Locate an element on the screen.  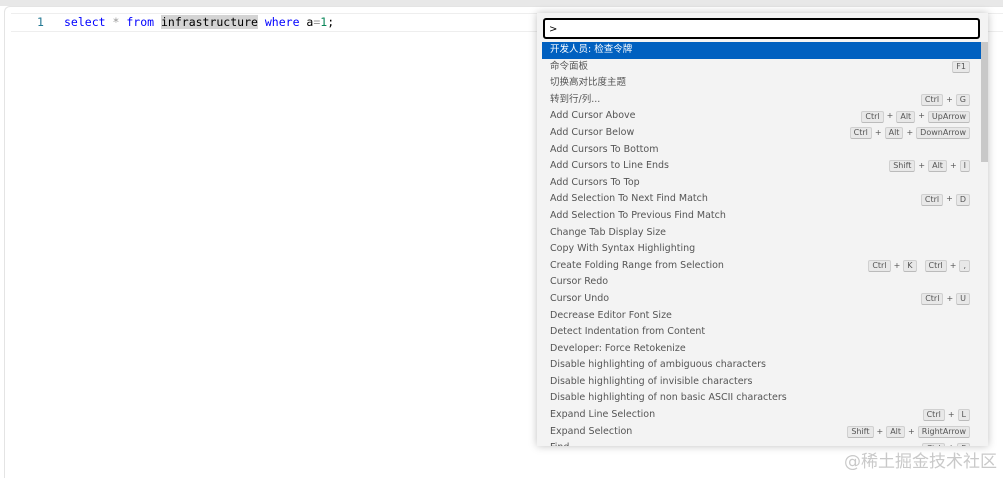
keybinding: F1 is located at coordinates (961, 67).